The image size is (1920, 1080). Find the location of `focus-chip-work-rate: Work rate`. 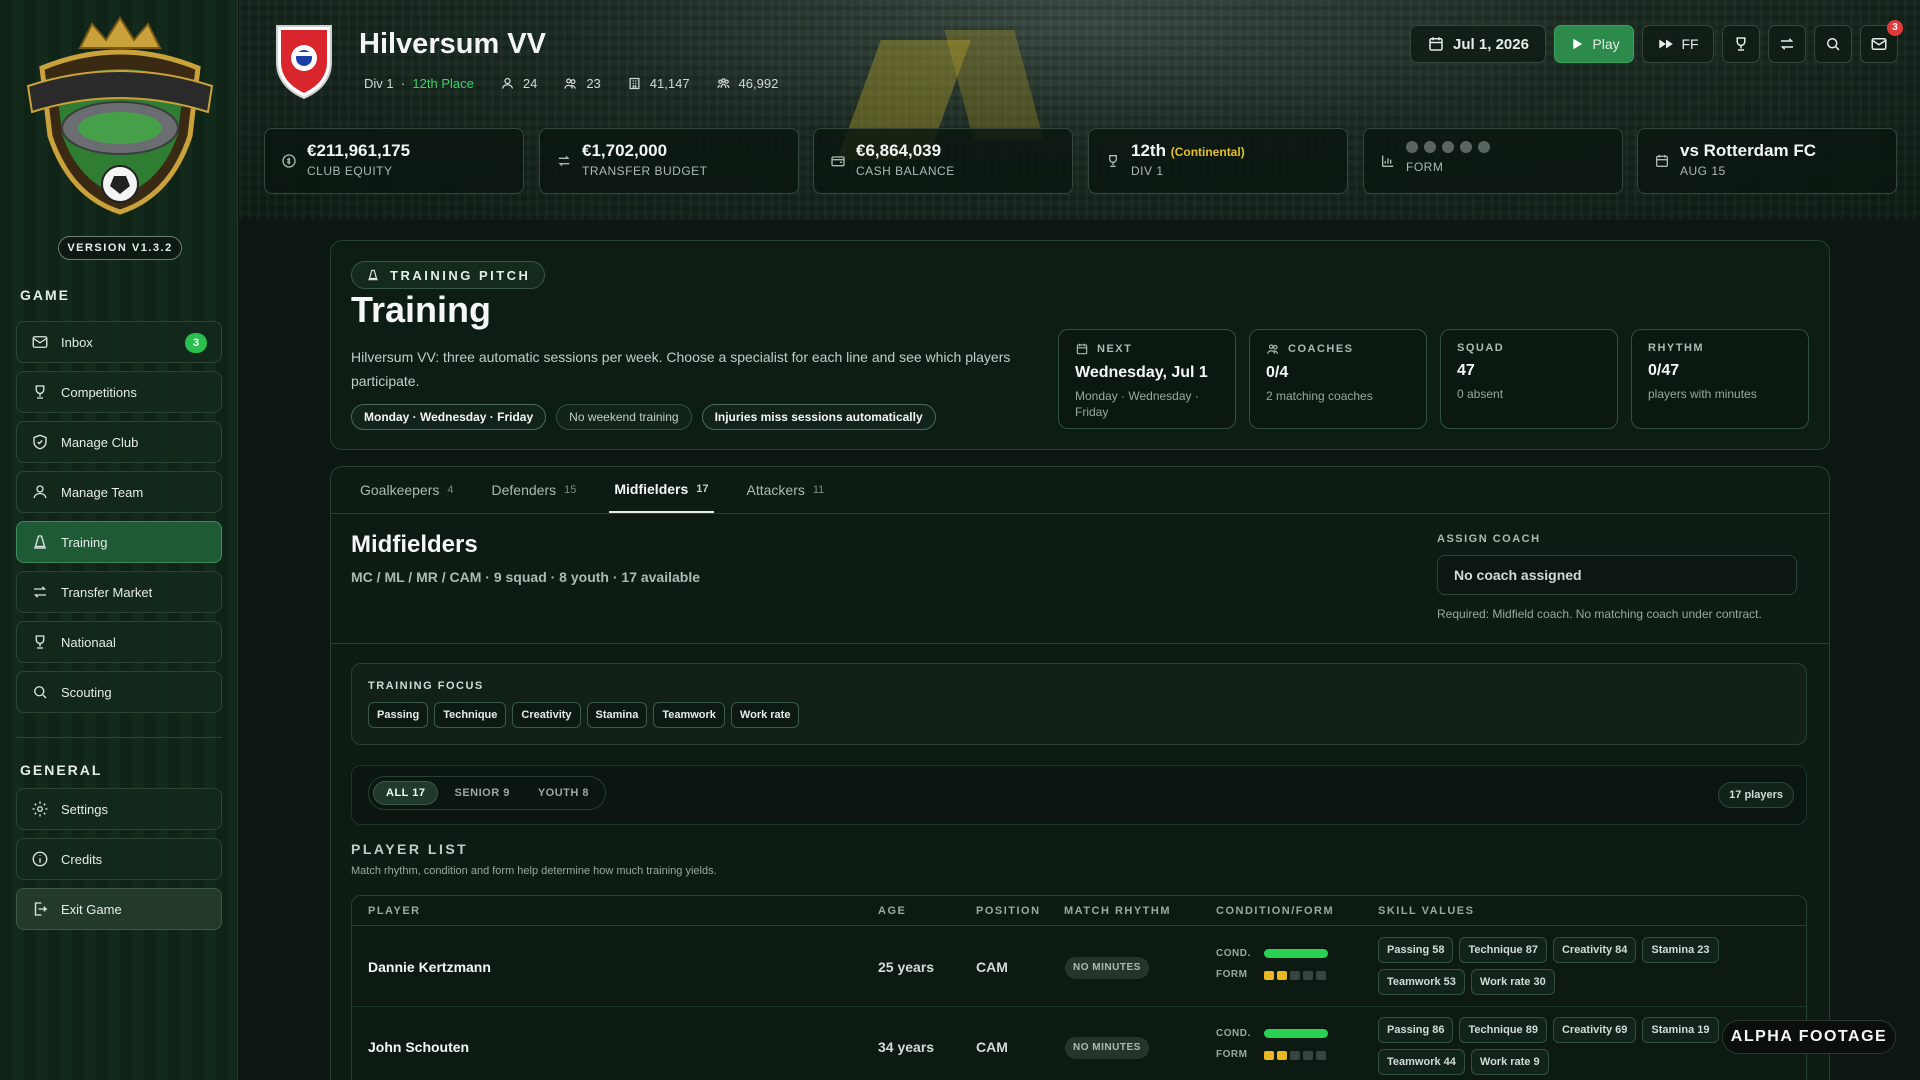

focus-chip-work-rate: Work rate is located at coordinates (765, 715).